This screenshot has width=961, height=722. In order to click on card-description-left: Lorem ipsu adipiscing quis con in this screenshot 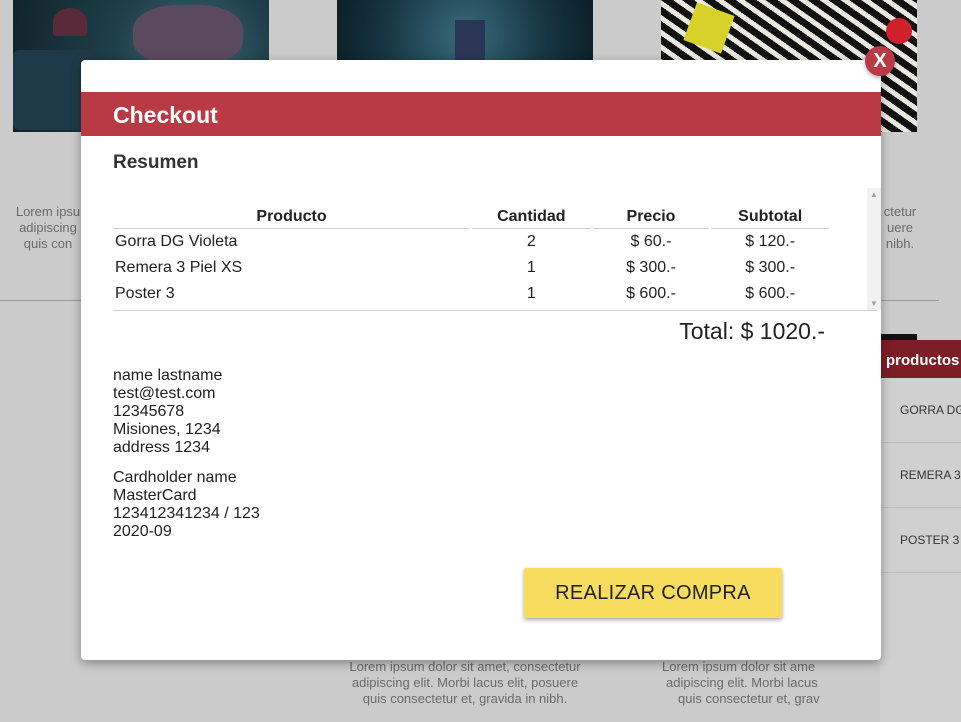, I will do `click(48, 228)`.